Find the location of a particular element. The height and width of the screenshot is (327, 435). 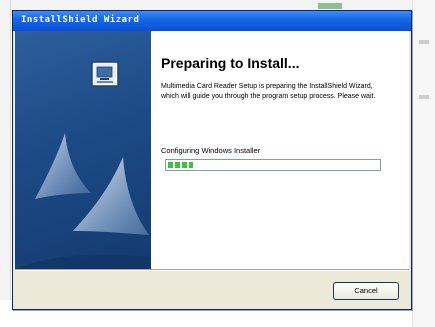

status-text: Configuring Windows Installer is located at coordinates (211, 150).